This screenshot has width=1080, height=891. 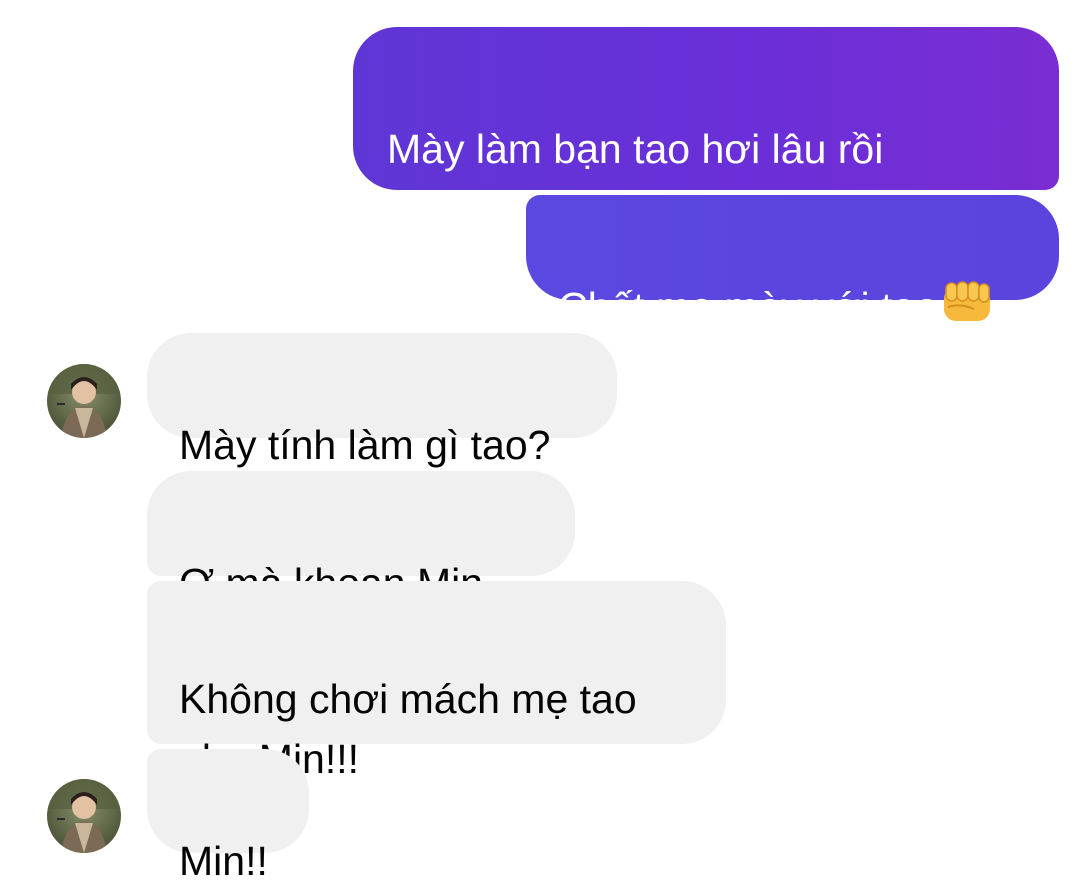 I want to click on incoming-message-text: Mày tính làm gì tao?, so click(x=365, y=445).